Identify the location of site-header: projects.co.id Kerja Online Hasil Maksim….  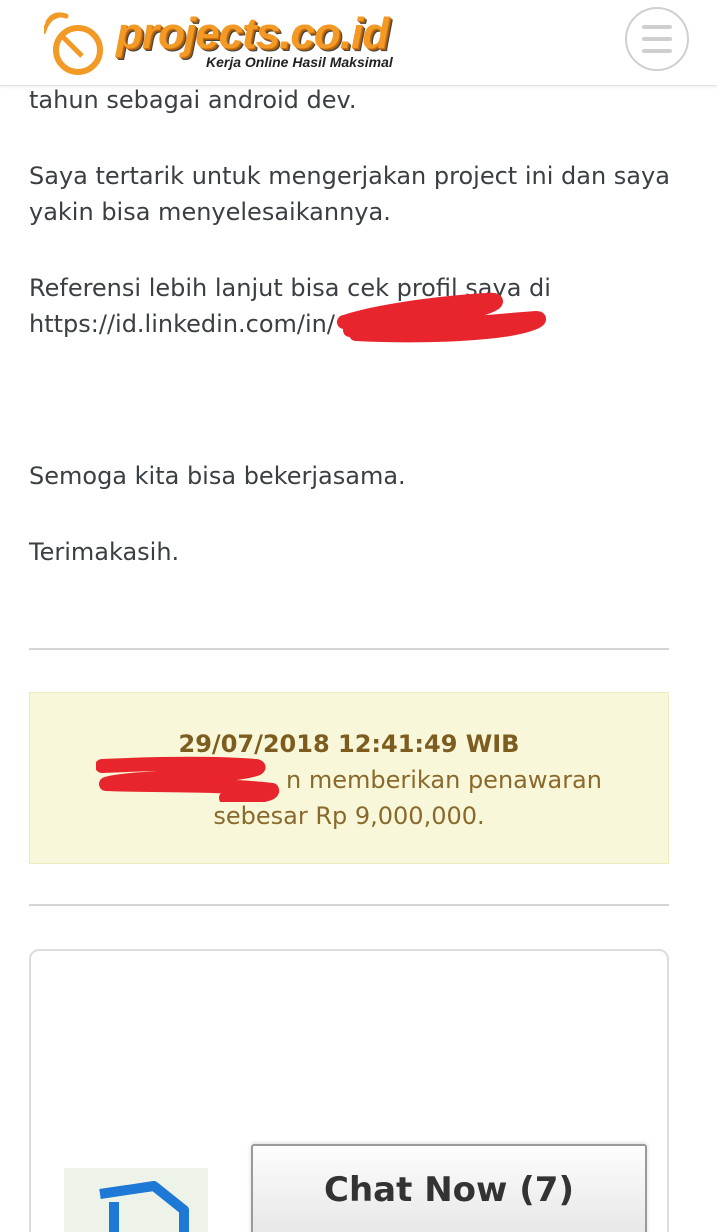
(358, 43).